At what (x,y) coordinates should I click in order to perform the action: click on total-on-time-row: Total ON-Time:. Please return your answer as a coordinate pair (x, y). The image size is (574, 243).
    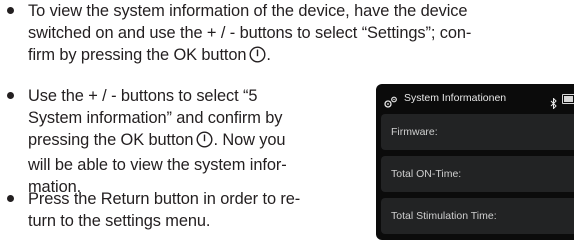
    Looking at the image, I should click on (477, 174).